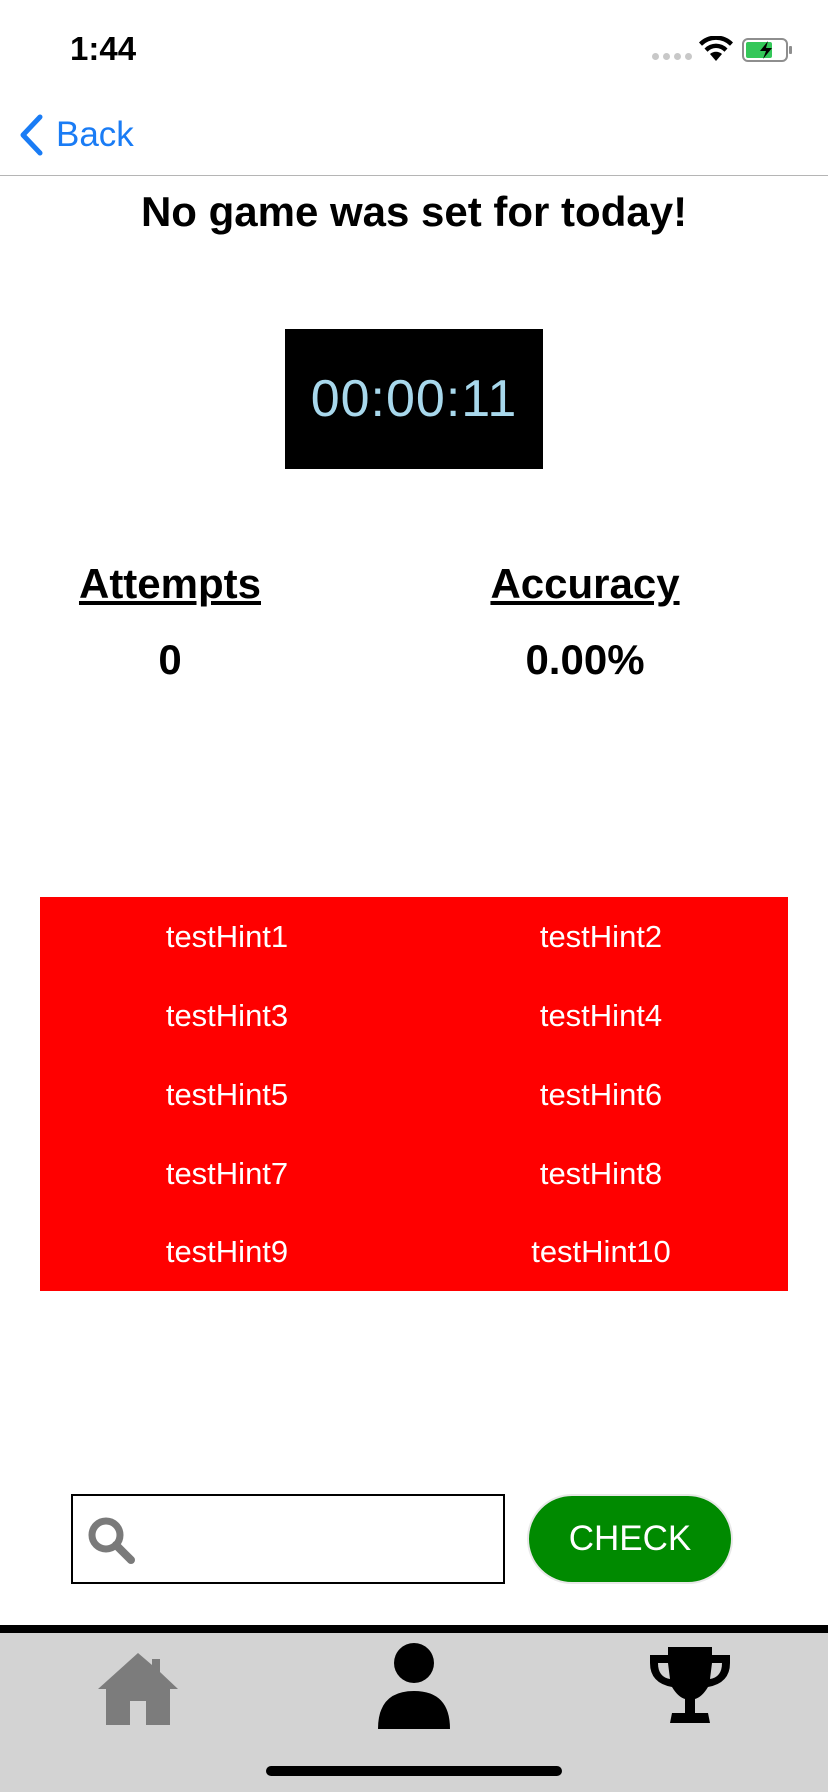 This screenshot has width=828, height=1792. Describe the element at coordinates (414, 1771) in the screenshot. I see `home-indicator` at that location.